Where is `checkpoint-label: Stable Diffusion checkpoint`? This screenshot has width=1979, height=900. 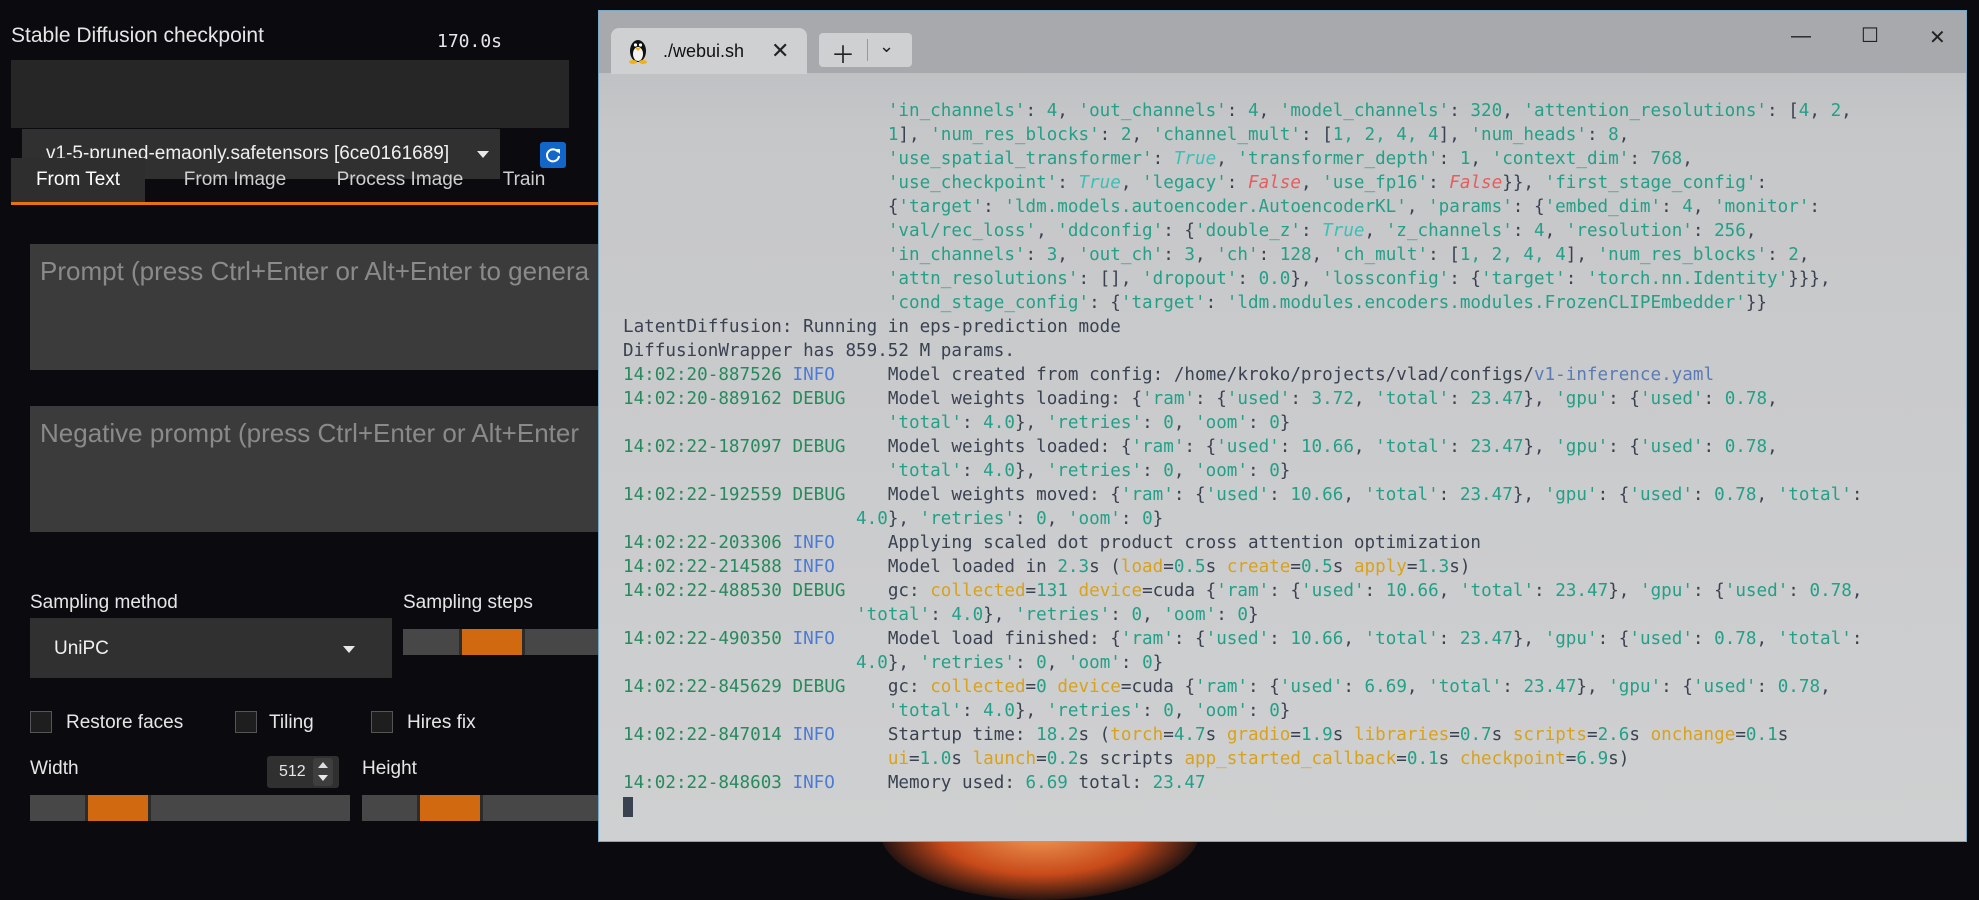
checkpoint-label: Stable Diffusion checkpoint is located at coordinates (137, 35).